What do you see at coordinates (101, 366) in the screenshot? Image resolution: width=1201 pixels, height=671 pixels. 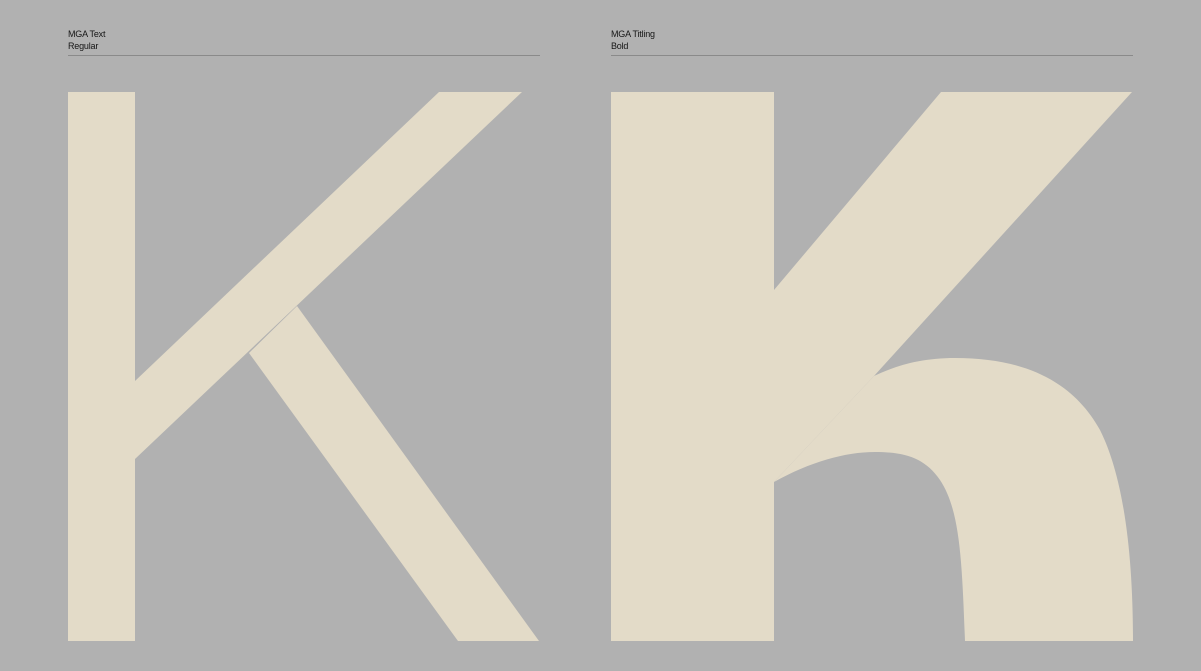 I see `k-regular-stem` at bounding box center [101, 366].